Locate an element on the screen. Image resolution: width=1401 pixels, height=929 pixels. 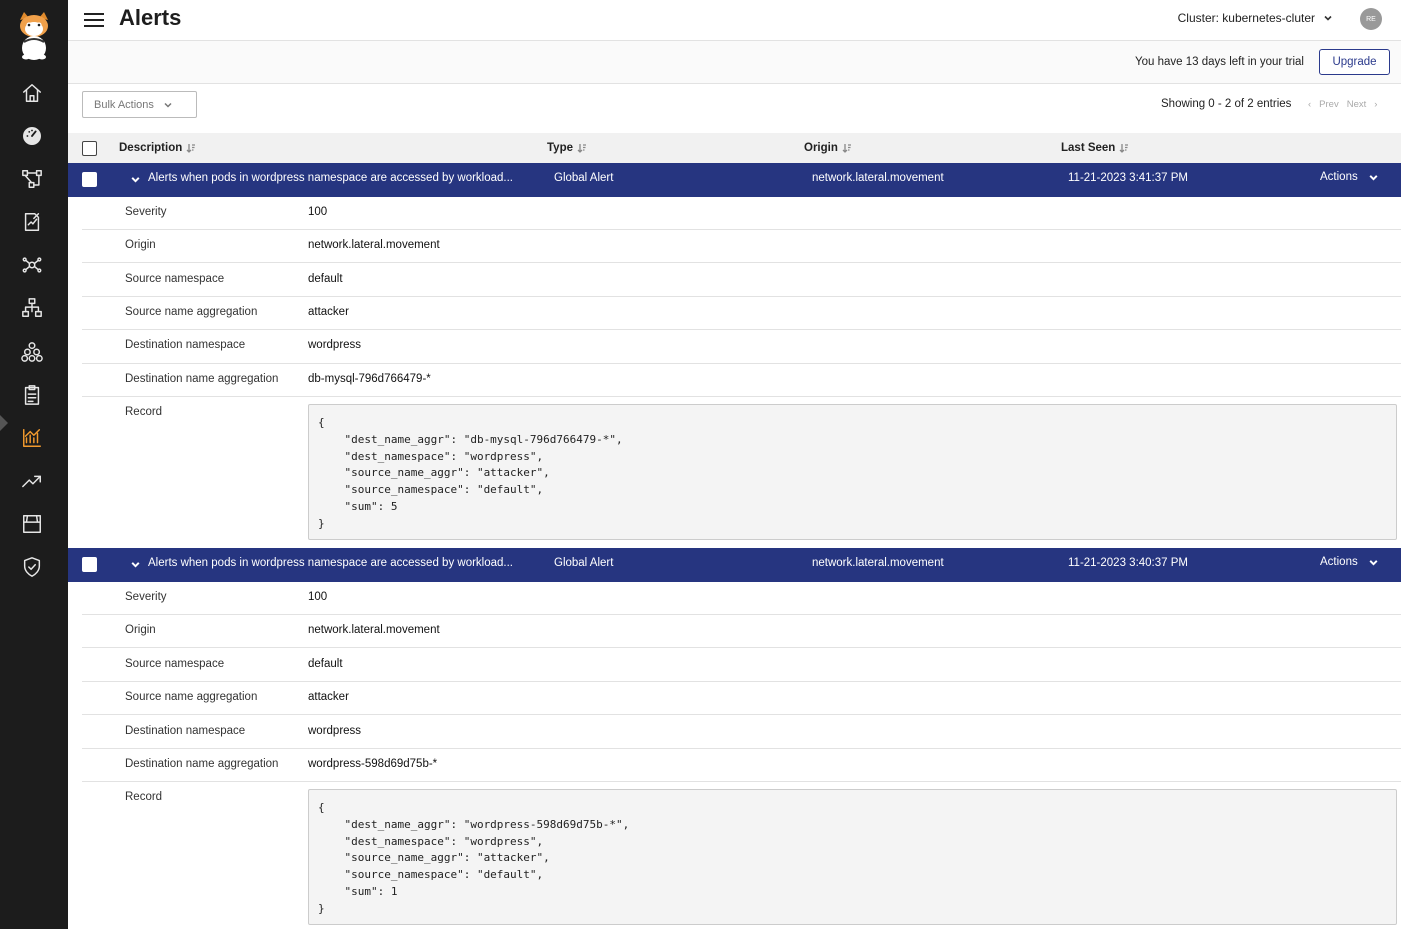
detail-value: db-mysql-796d766479-* is located at coordinates (369, 379).